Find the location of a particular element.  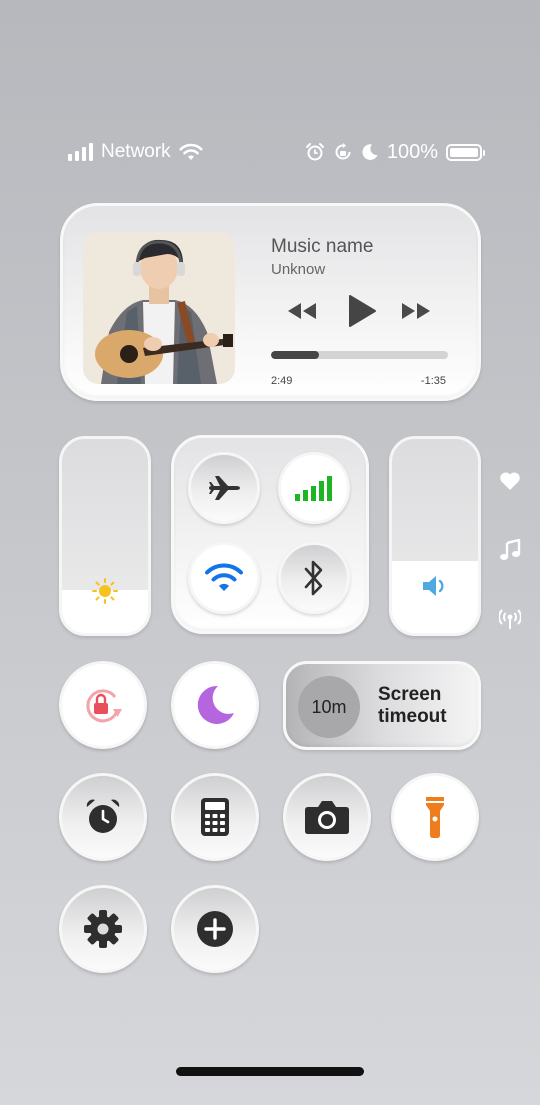

home-indicator is located at coordinates (270, 1071).